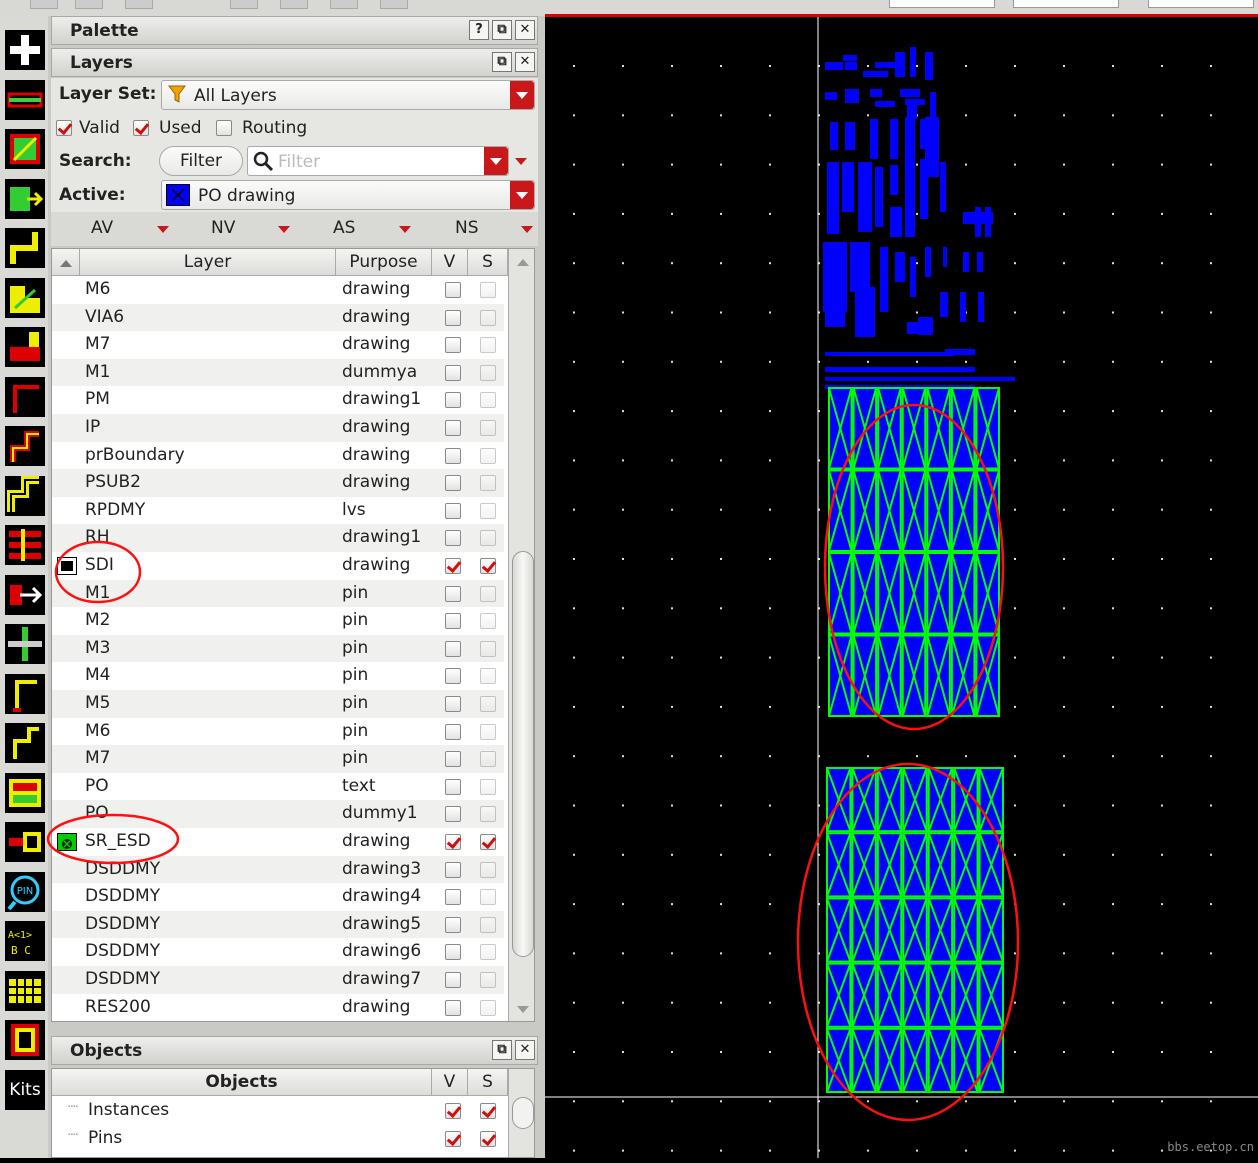 This screenshot has height=1163, width=1258. I want to click on search-dropdown-icon, so click(496, 161).